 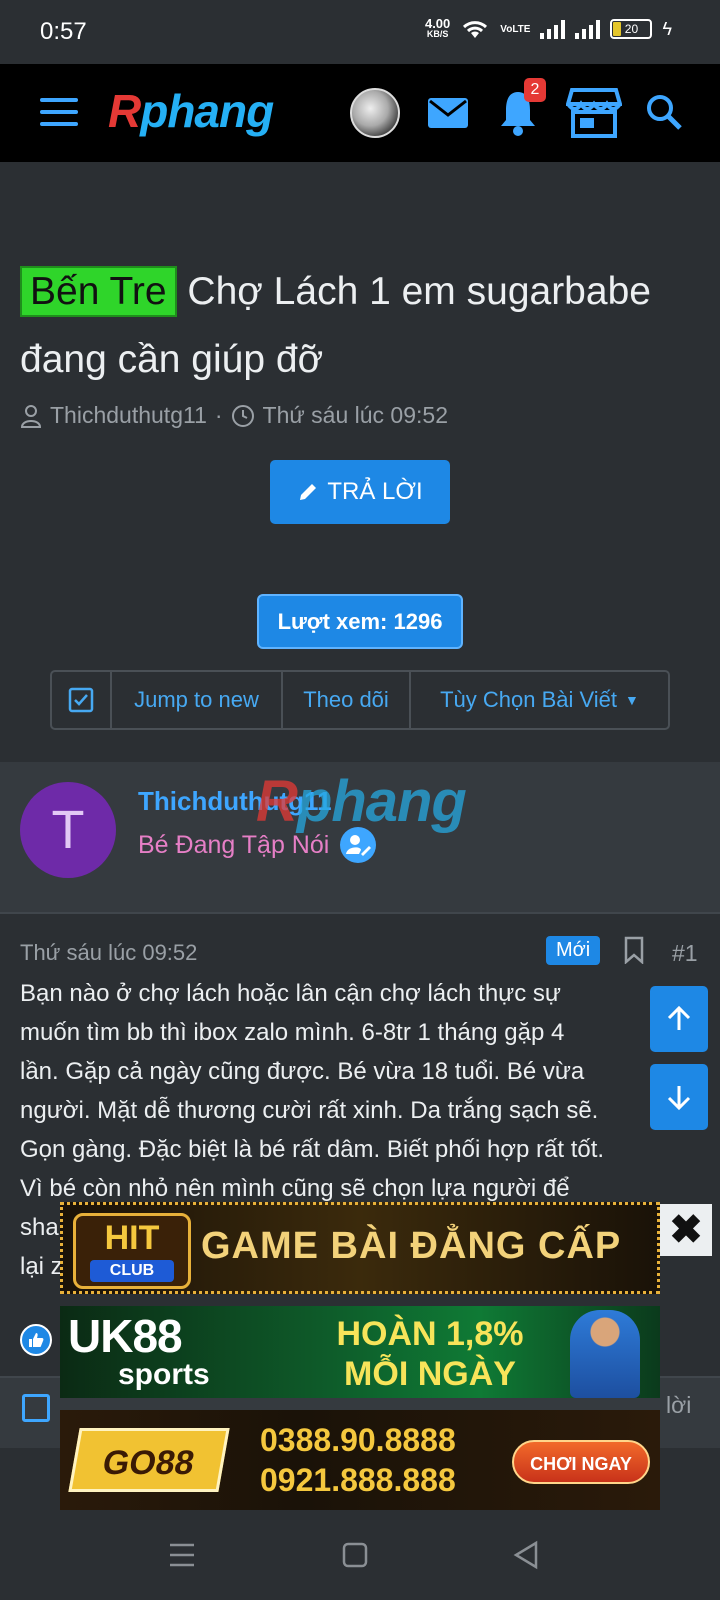 I want to click on watch-button: Theo dõi, so click(x=347, y=700).